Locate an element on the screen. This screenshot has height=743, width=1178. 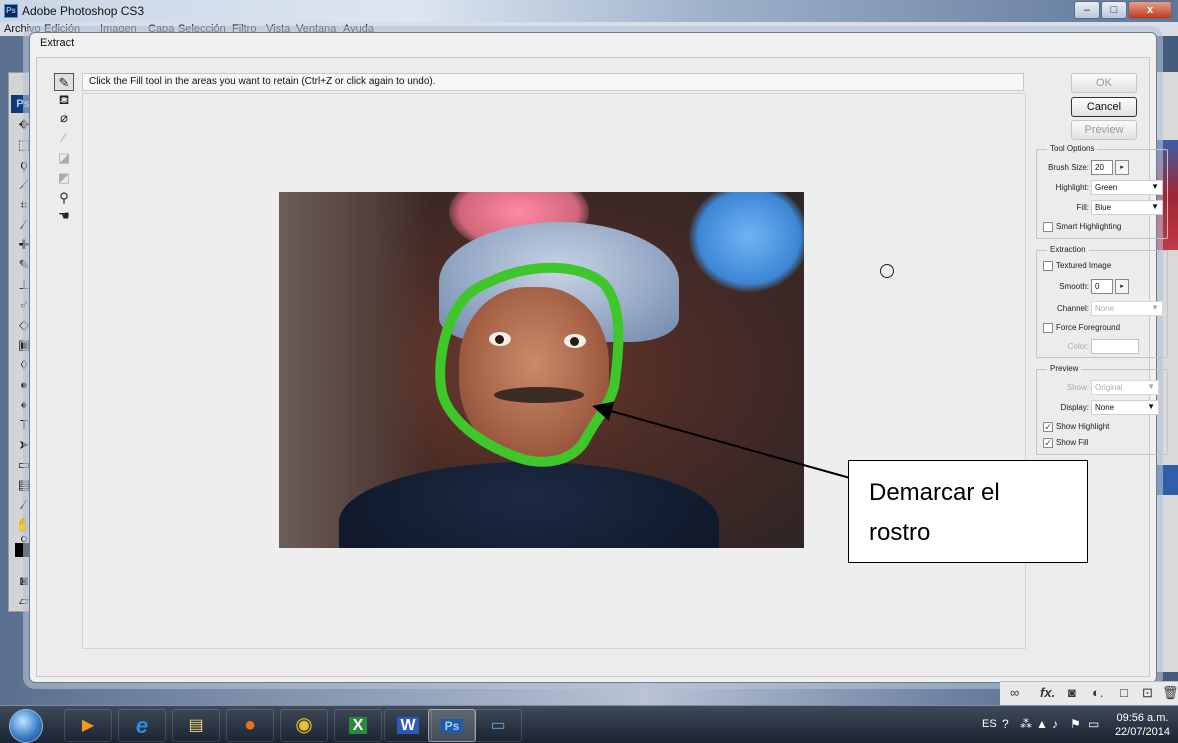
explorer-glyph: ▤ is located at coordinates (196, 725).